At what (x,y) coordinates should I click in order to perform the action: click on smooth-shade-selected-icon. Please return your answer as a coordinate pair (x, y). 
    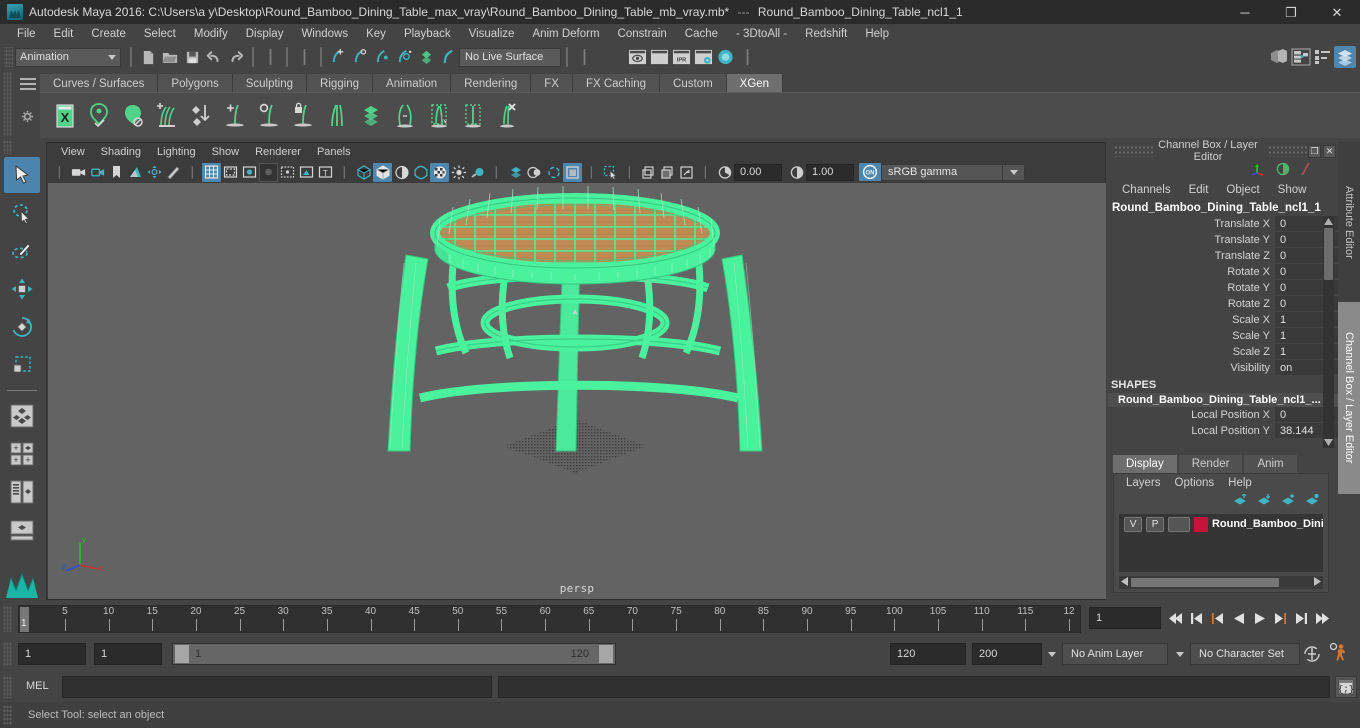
    Looking at the image, I should click on (401, 172).